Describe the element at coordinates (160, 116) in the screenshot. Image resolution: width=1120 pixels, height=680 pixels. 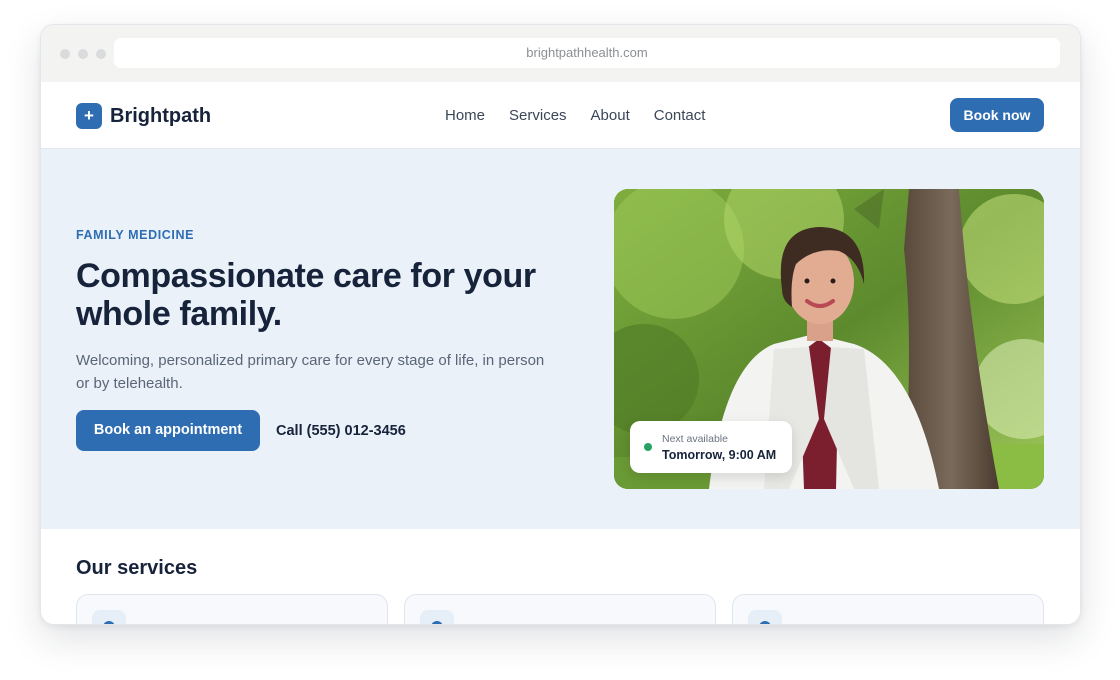
I see `logo-text: Brightpath` at that location.